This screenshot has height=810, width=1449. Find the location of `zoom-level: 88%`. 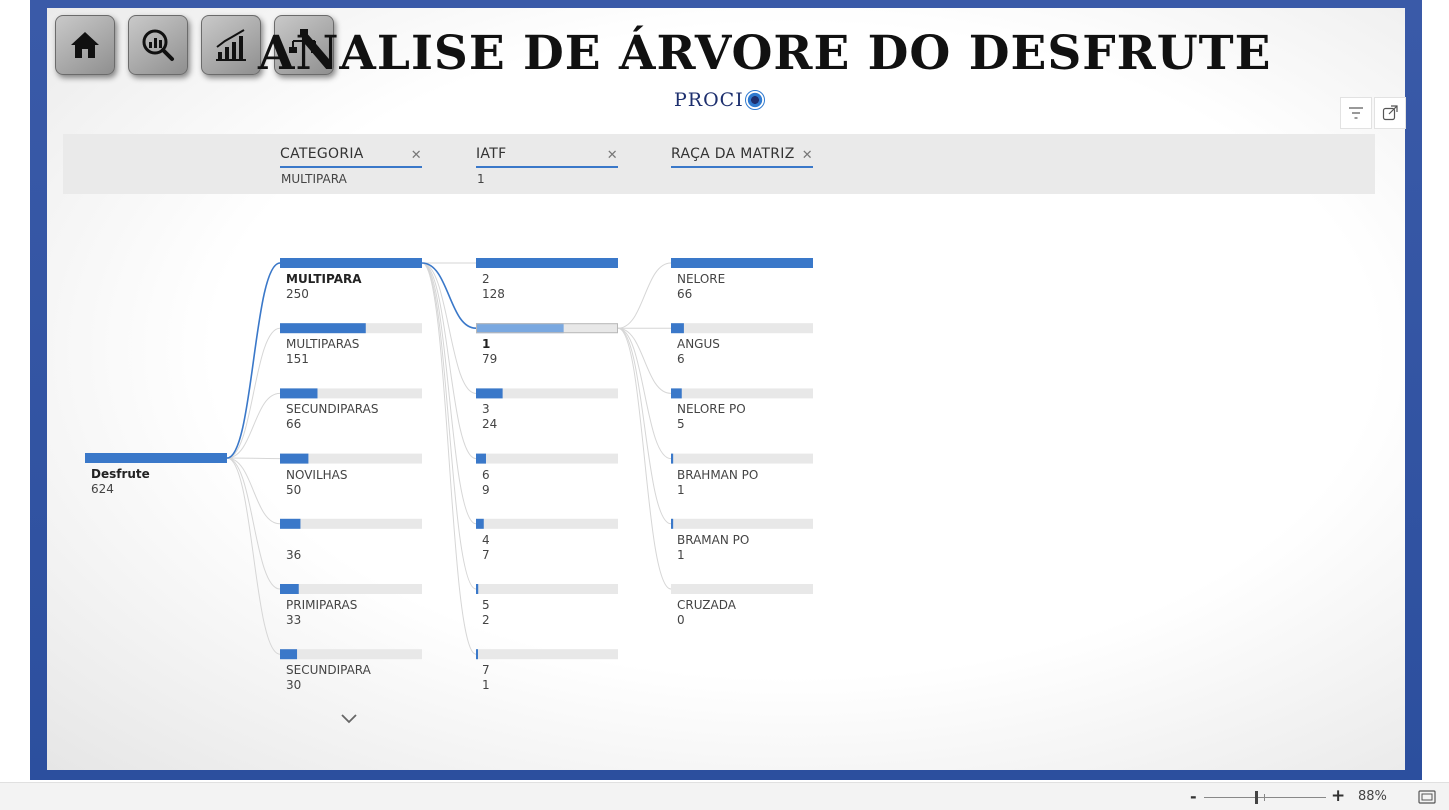

zoom-level: 88% is located at coordinates (1372, 796).